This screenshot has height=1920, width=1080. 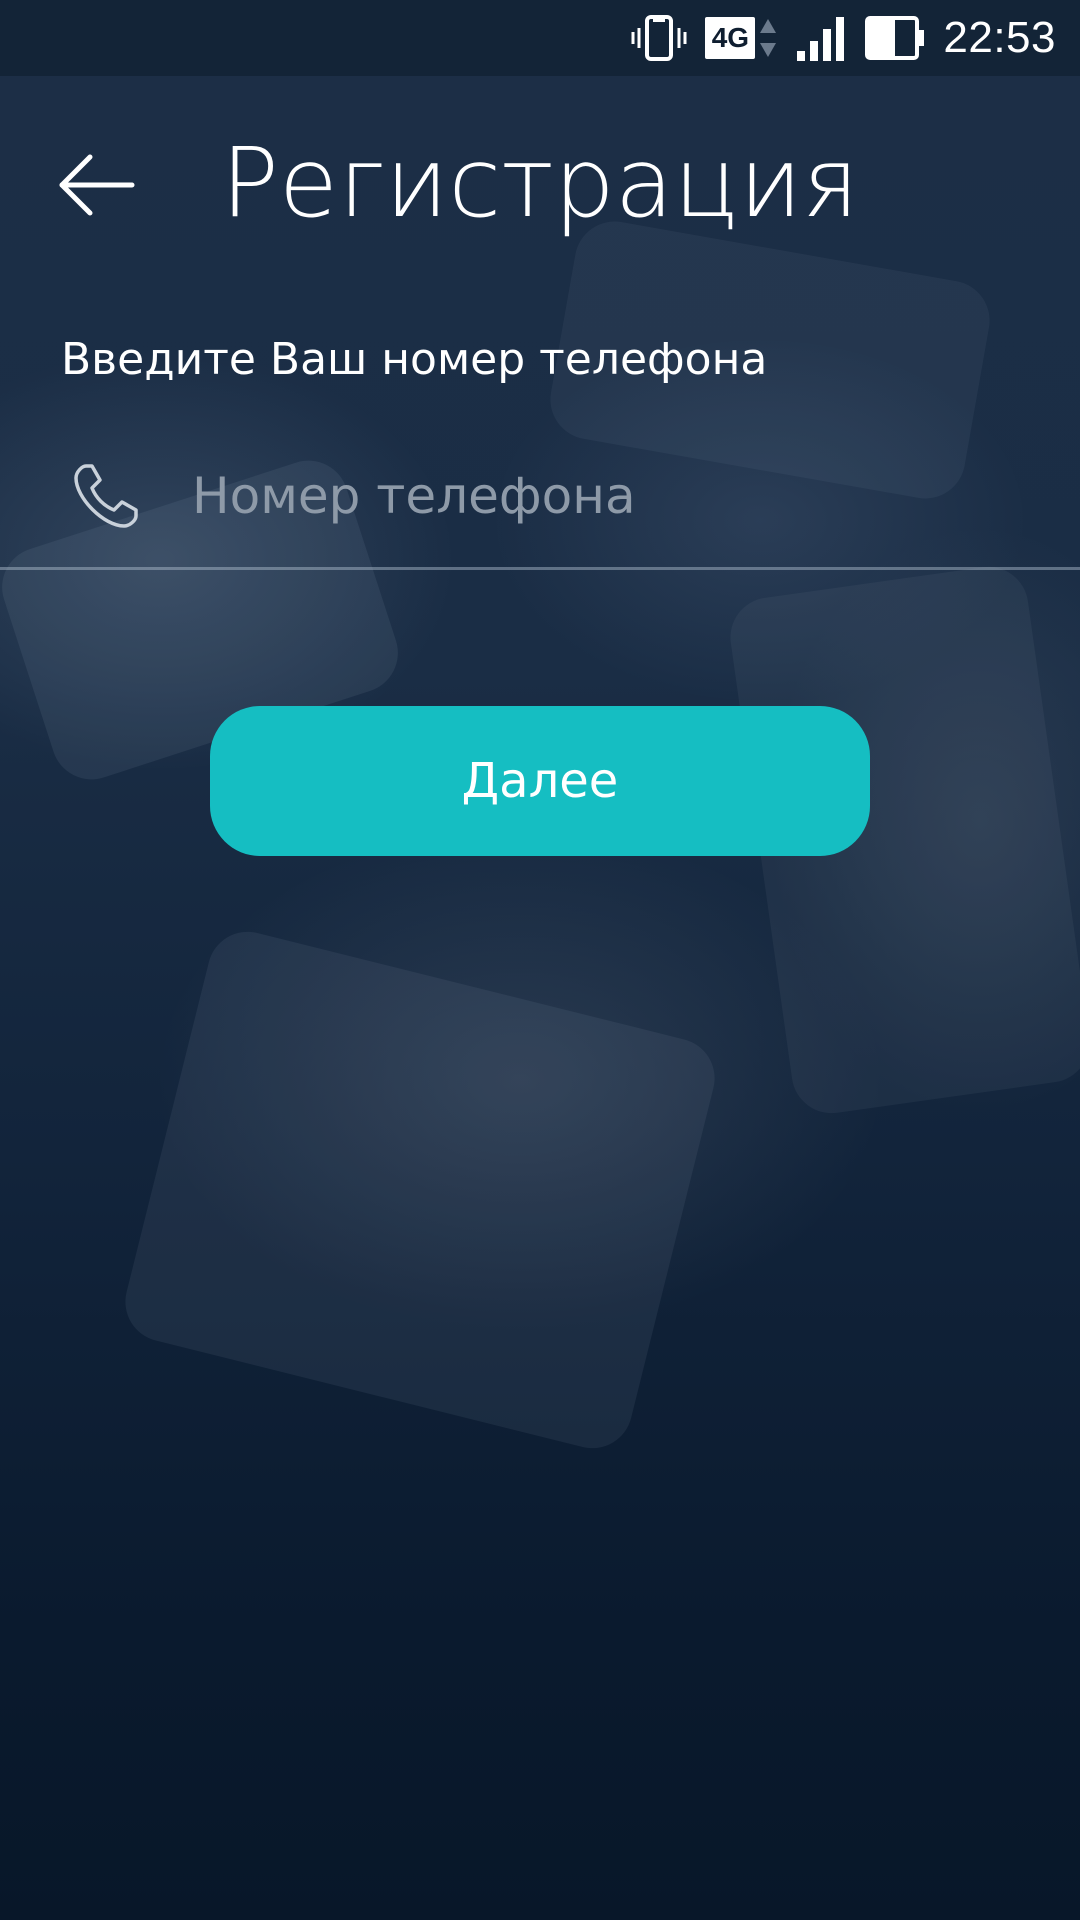 I want to click on status-bar: 4G 22:53, so click(x=540, y=38).